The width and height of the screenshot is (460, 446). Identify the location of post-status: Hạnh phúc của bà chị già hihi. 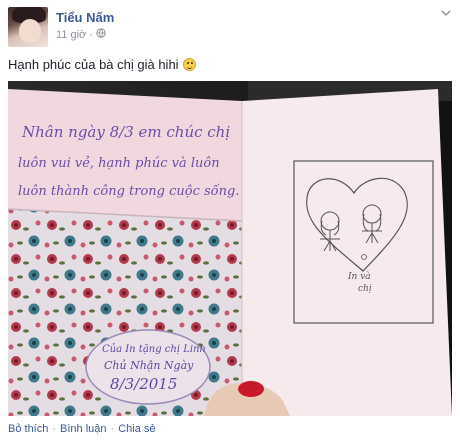
(102, 64).